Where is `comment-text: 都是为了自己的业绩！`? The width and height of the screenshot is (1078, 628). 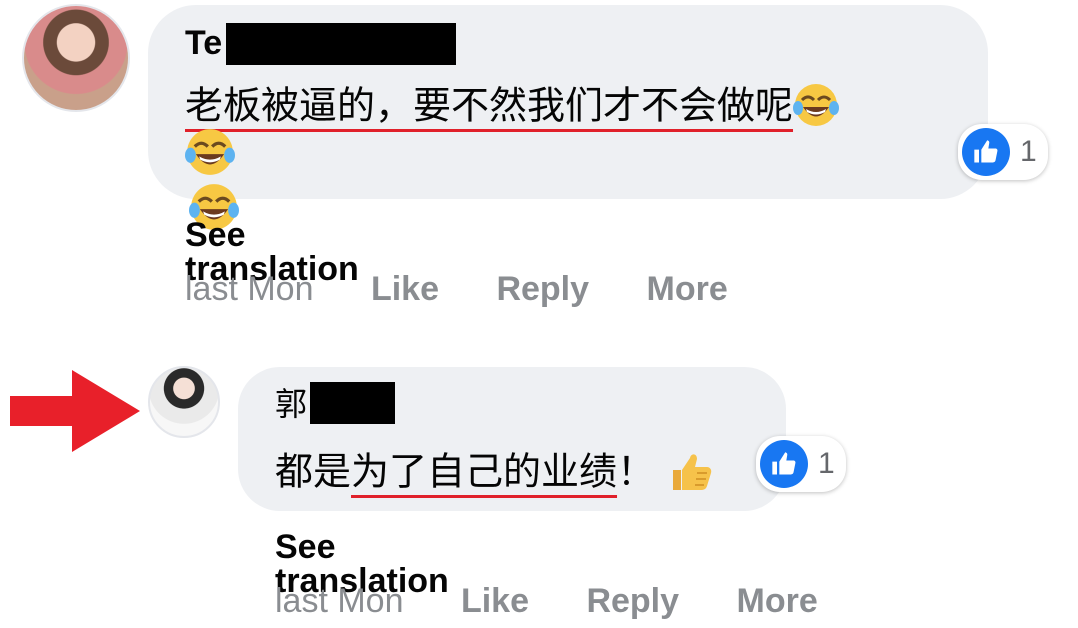
comment-text: 都是为了自己的业绩！ is located at coordinates (496, 474).